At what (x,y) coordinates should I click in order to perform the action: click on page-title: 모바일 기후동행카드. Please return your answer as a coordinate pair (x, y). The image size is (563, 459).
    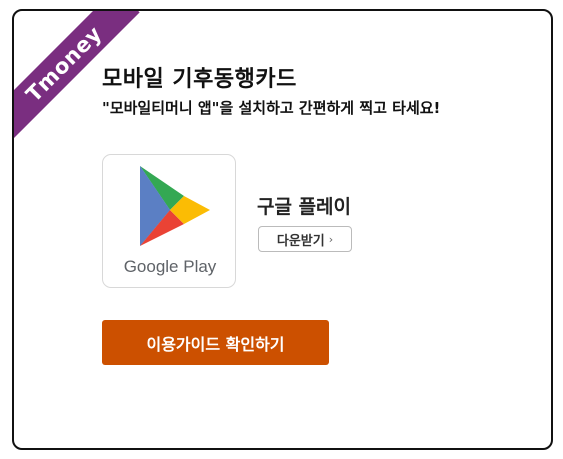
    Looking at the image, I should click on (199, 79).